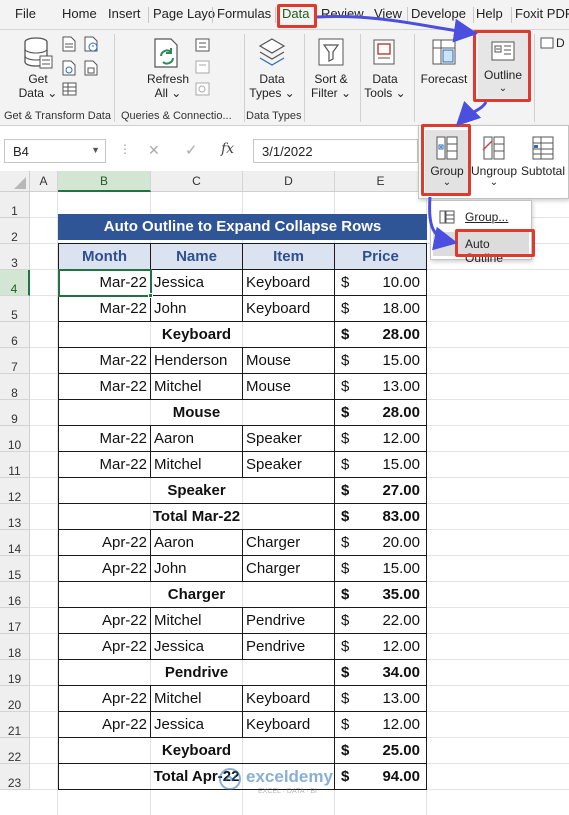  Describe the element at coordinates (197, 595) in the screenshot. I see `cell-subtotal-label: Charger` at that location.